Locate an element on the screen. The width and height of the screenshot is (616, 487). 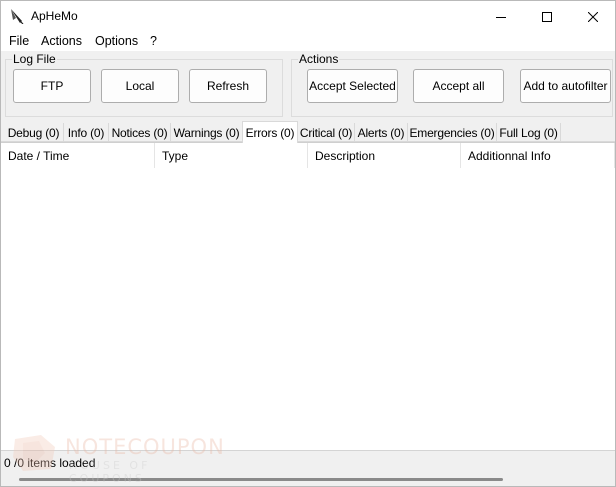
tab-warnings: Warnings (0) is located at coordinates (207, 132).